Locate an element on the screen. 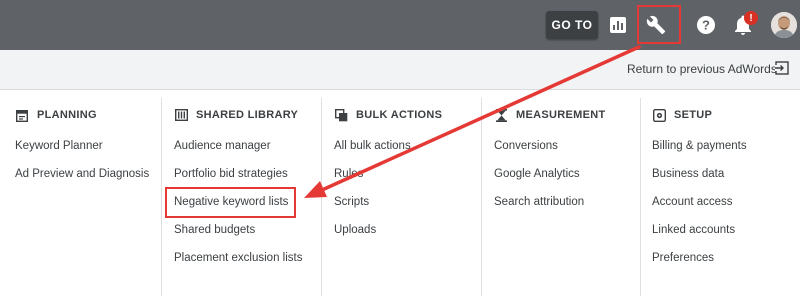 This screenshot has height=296, width=800. negative-keyword-highlight-box is located at coordinates (230, 202).